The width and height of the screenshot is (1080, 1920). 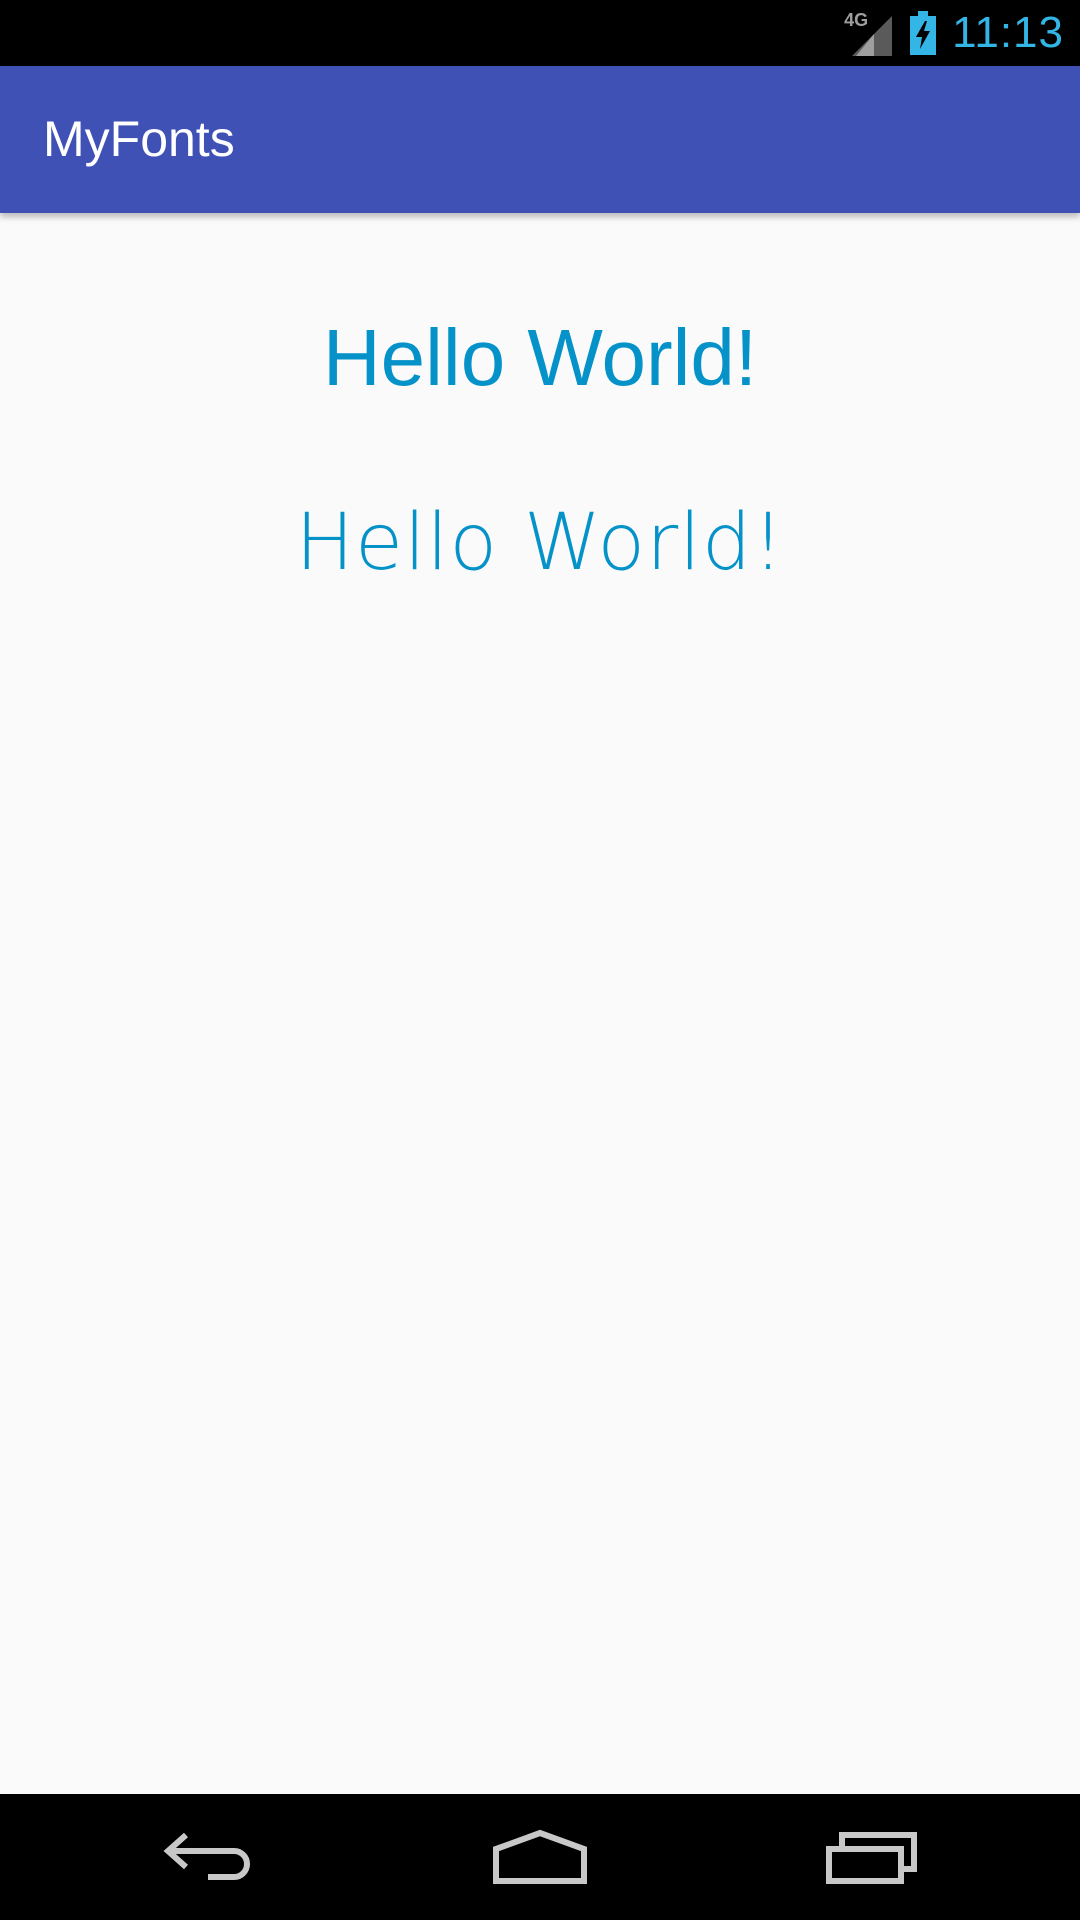 What do you see at coordinates (1008, 32) in the screenshot?
I see `status-clock: 11:13` at bounding box center [1008, 32].